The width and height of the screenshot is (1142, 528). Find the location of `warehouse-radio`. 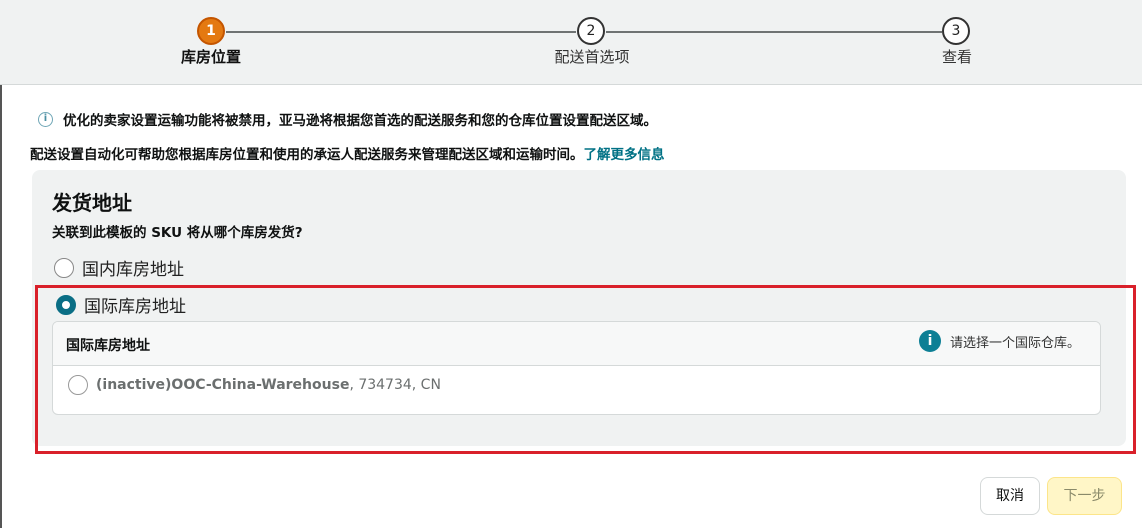

warehouse-radio is located at coordinates (78, 385).